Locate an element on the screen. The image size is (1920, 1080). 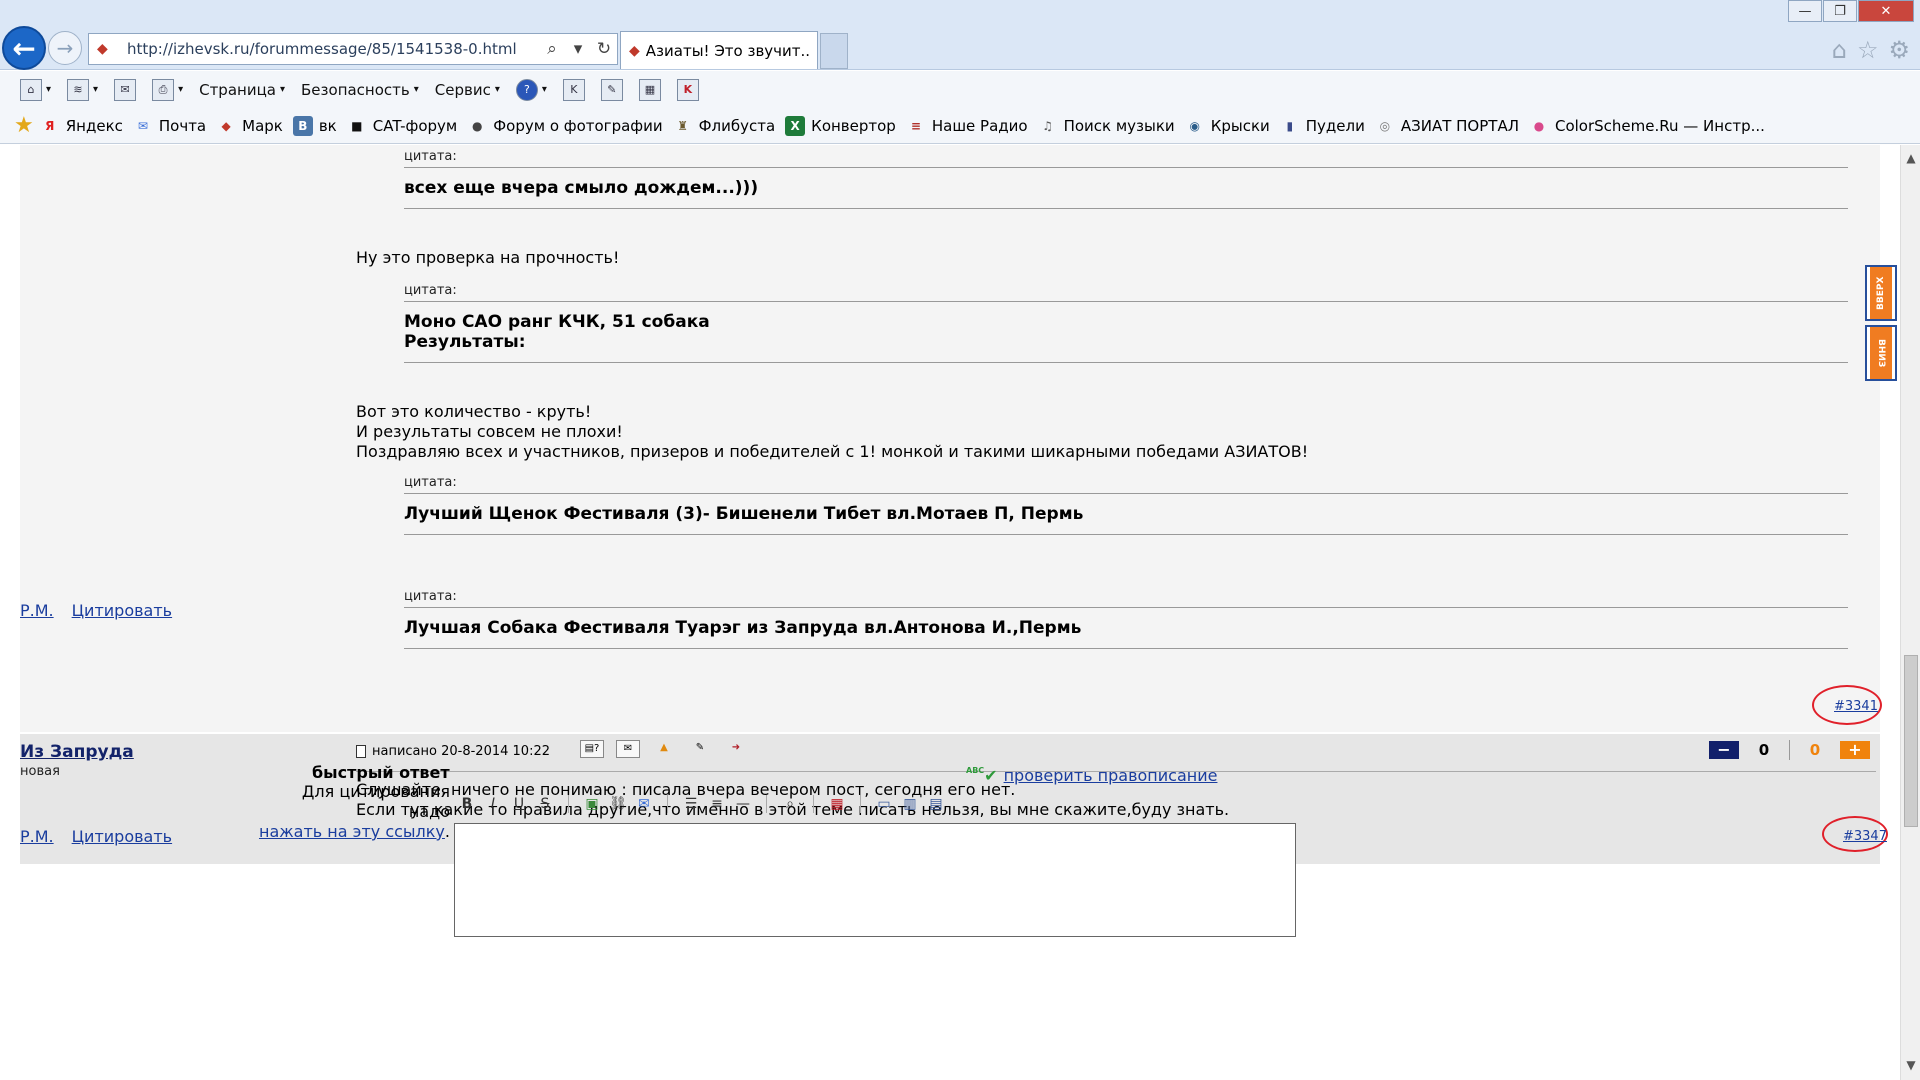
mail-command: ✉ is located at coordinates (125, 89).